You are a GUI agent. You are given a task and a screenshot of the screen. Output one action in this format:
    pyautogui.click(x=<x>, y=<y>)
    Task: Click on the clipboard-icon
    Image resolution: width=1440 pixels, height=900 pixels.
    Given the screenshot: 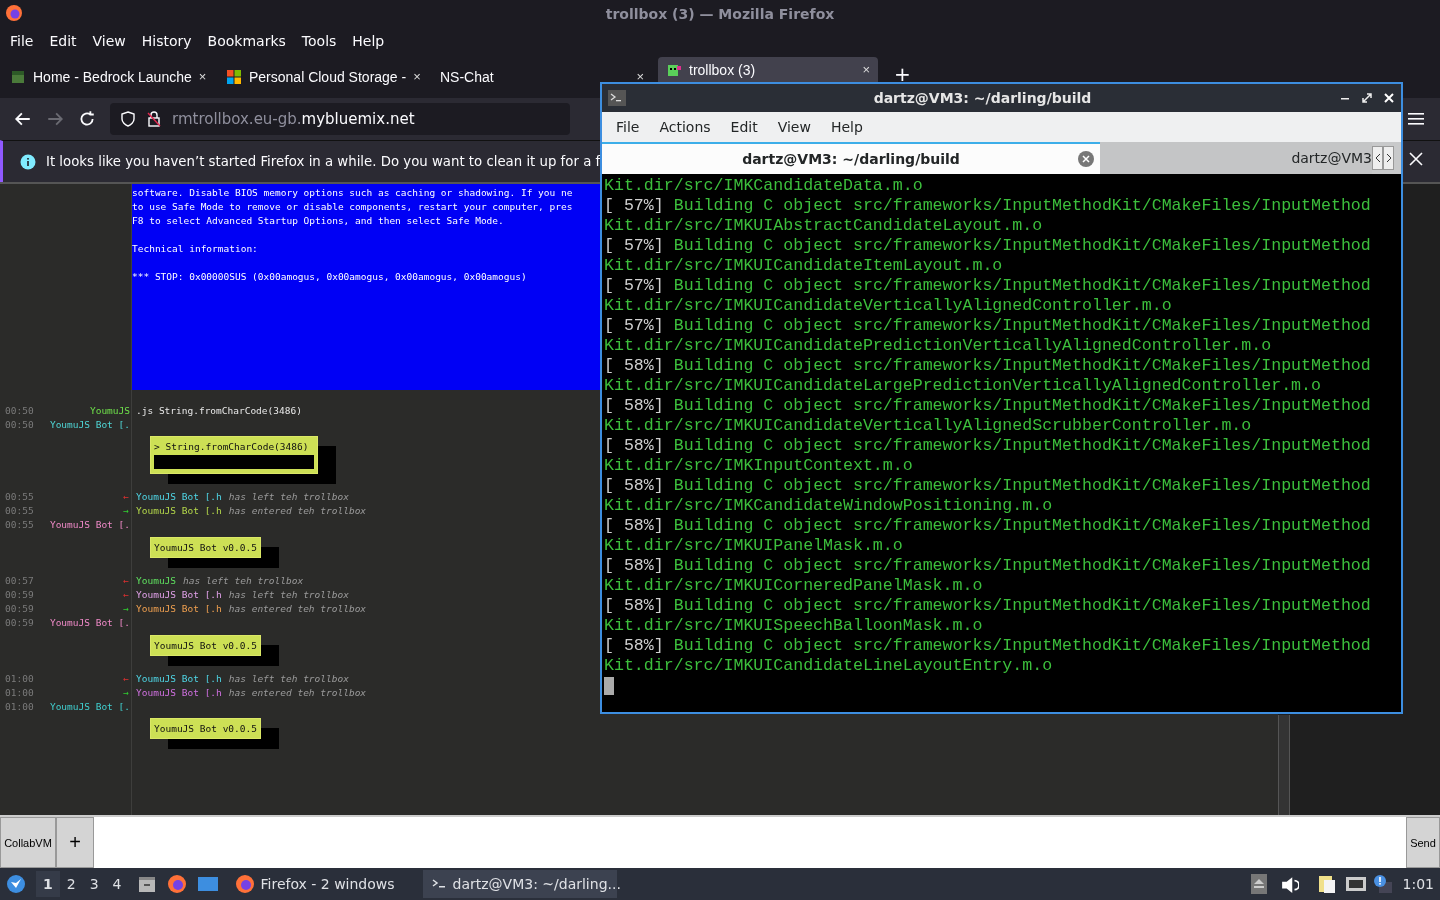 What is the action you would take?
    pyautogui.click(x=1326, y=884)
    